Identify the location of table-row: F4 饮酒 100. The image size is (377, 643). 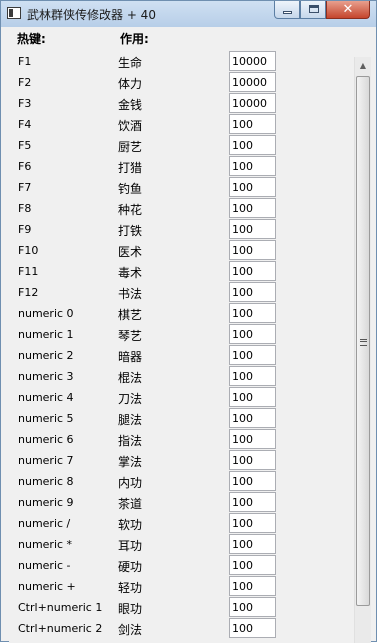
(179, 124).